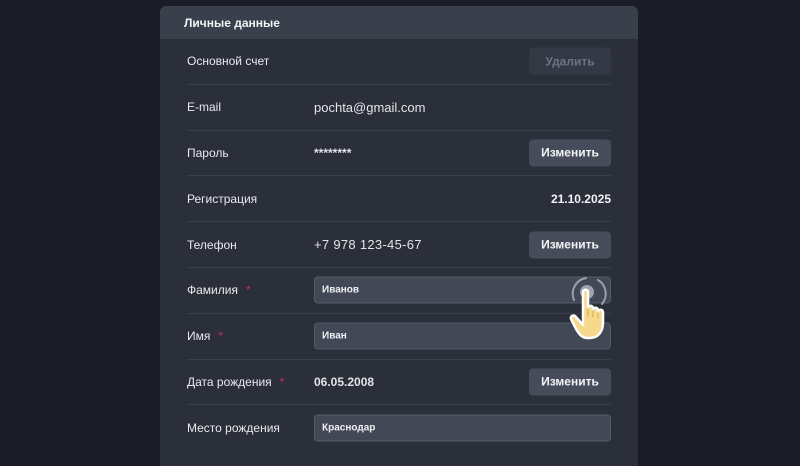 The width and height of the screenshot is (800, 466). What do you see at coordinates (208, 152) in the screenshot?
I see `password-label: Пароль` at bounding box center [208, 152].